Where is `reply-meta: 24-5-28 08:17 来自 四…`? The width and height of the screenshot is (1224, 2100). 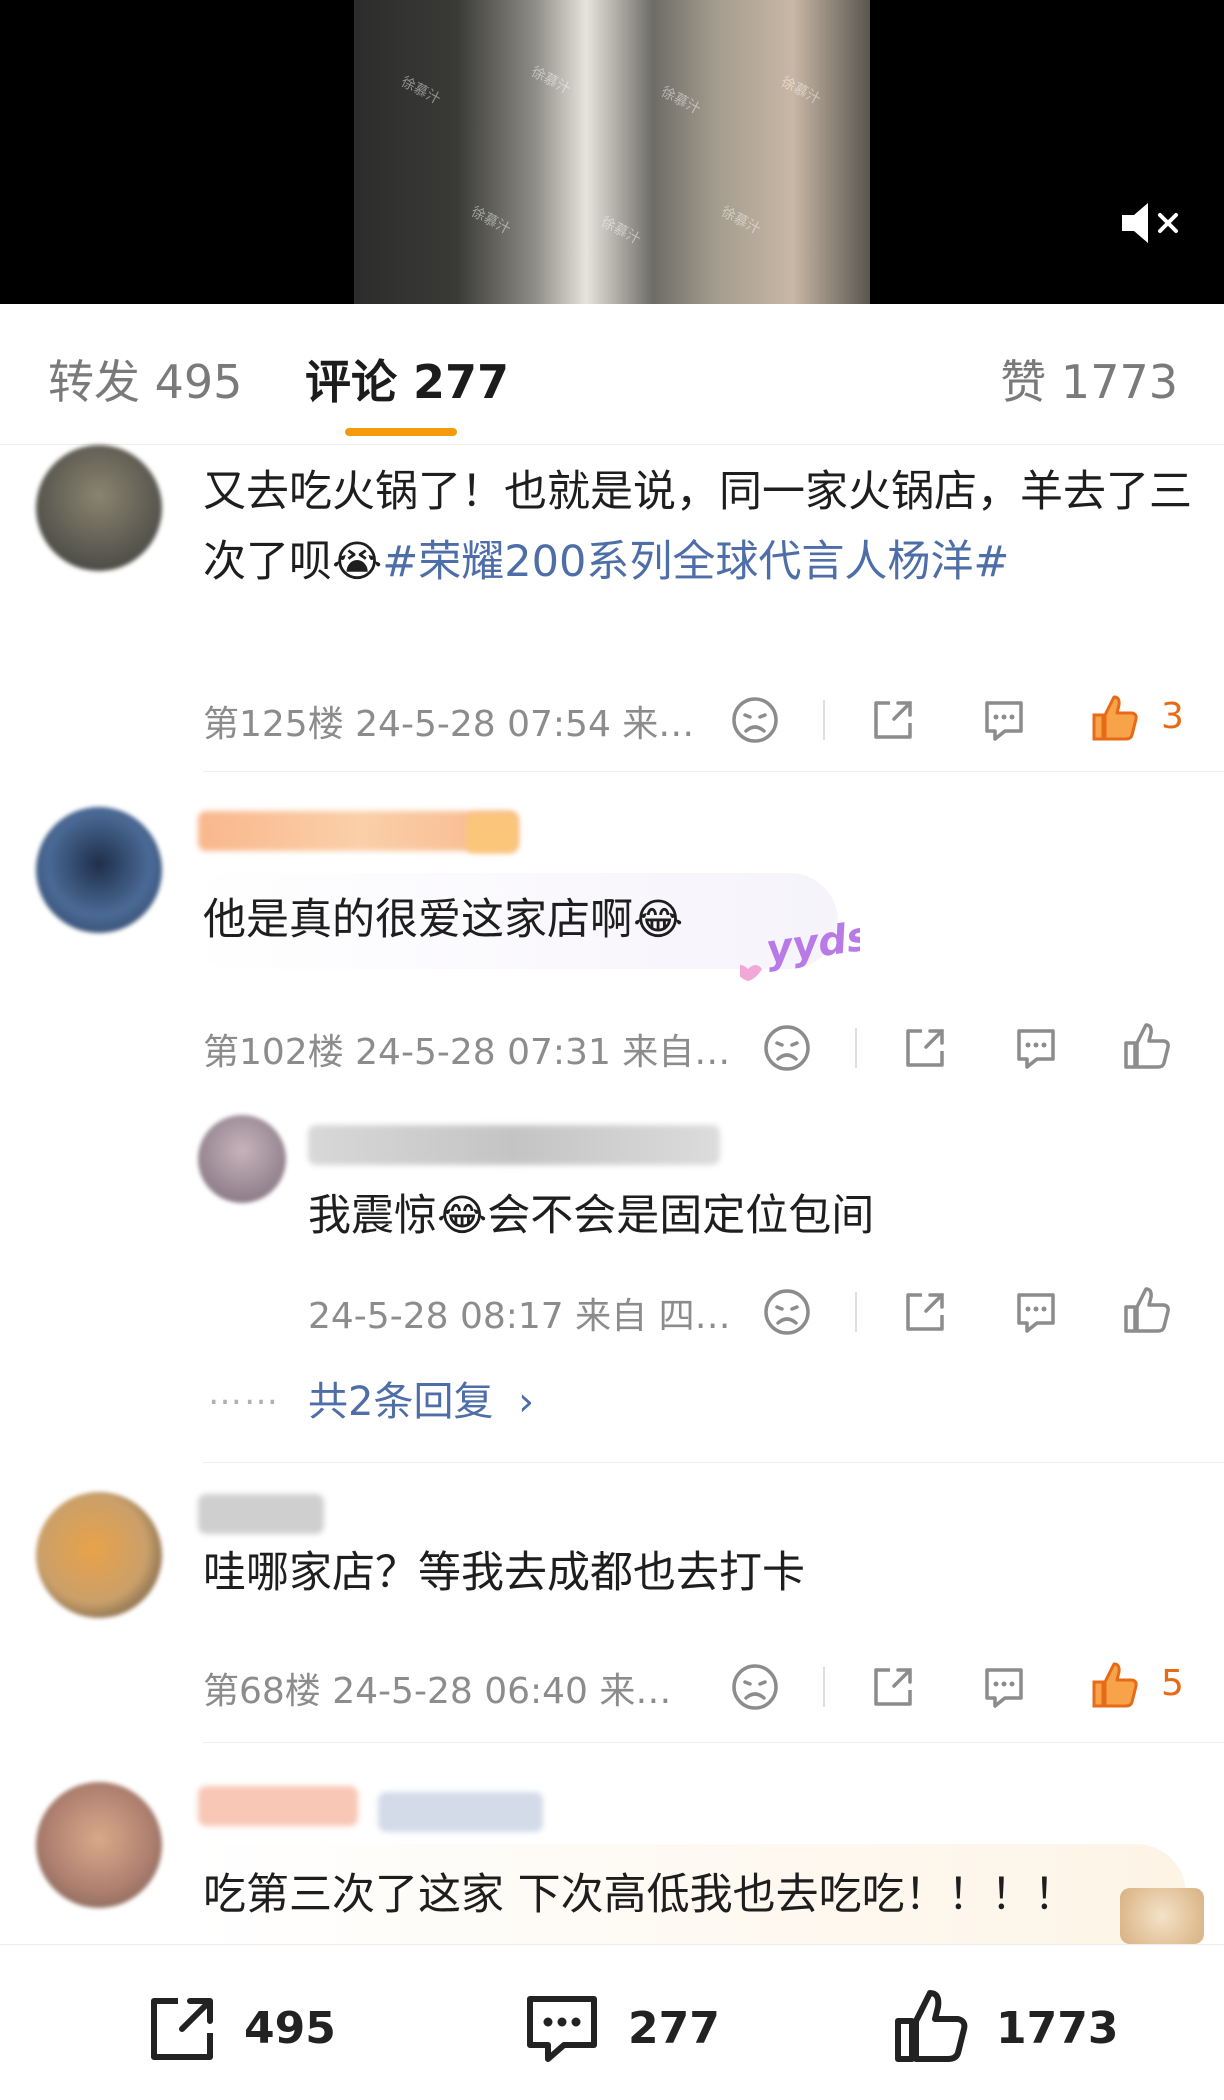 reply-meta: 24-5-28 08:17 来自 四… is located at coordinates (519, 1316).